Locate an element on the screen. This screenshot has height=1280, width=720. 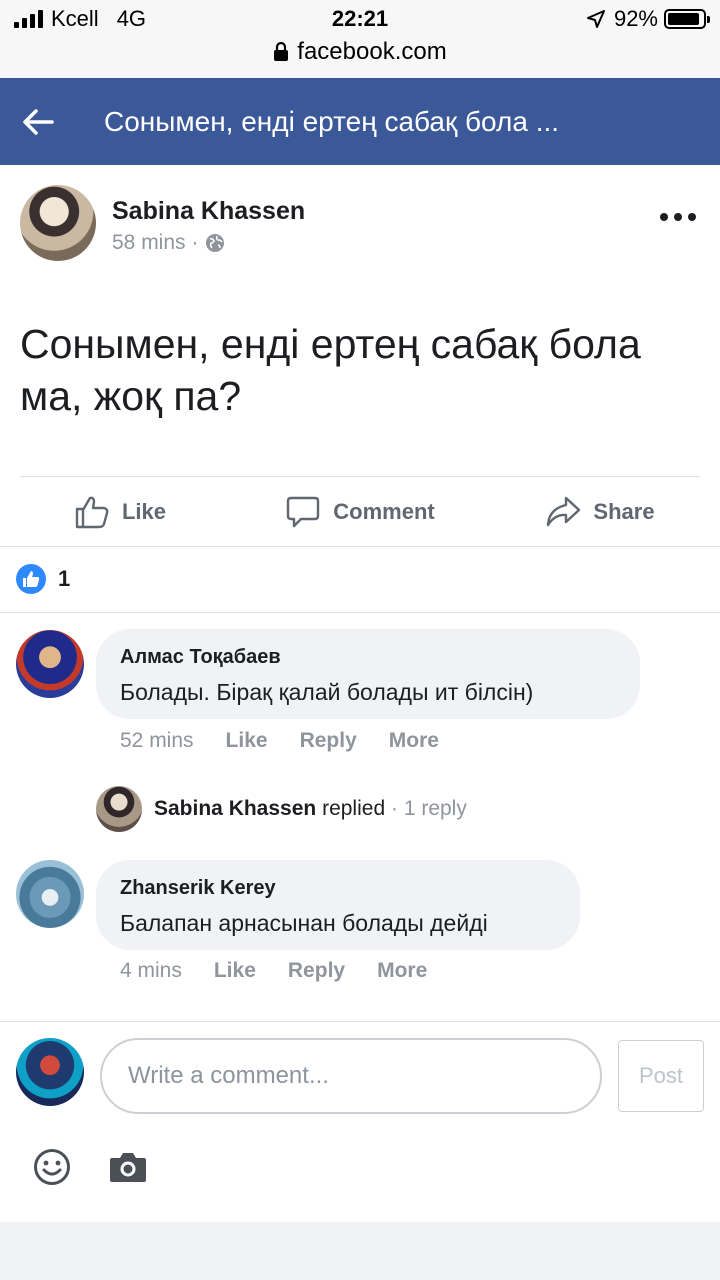
emoji-icon is located at coordinates (52, 1167).